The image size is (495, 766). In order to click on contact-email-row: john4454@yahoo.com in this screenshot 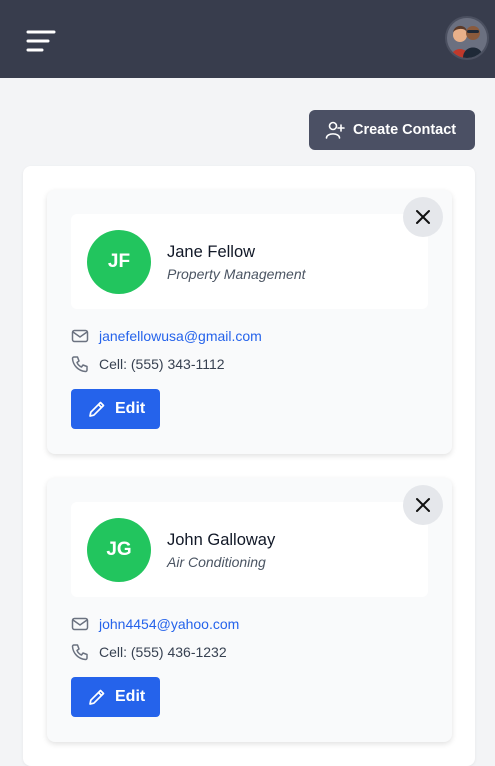, I will do `click(155, 624)`.